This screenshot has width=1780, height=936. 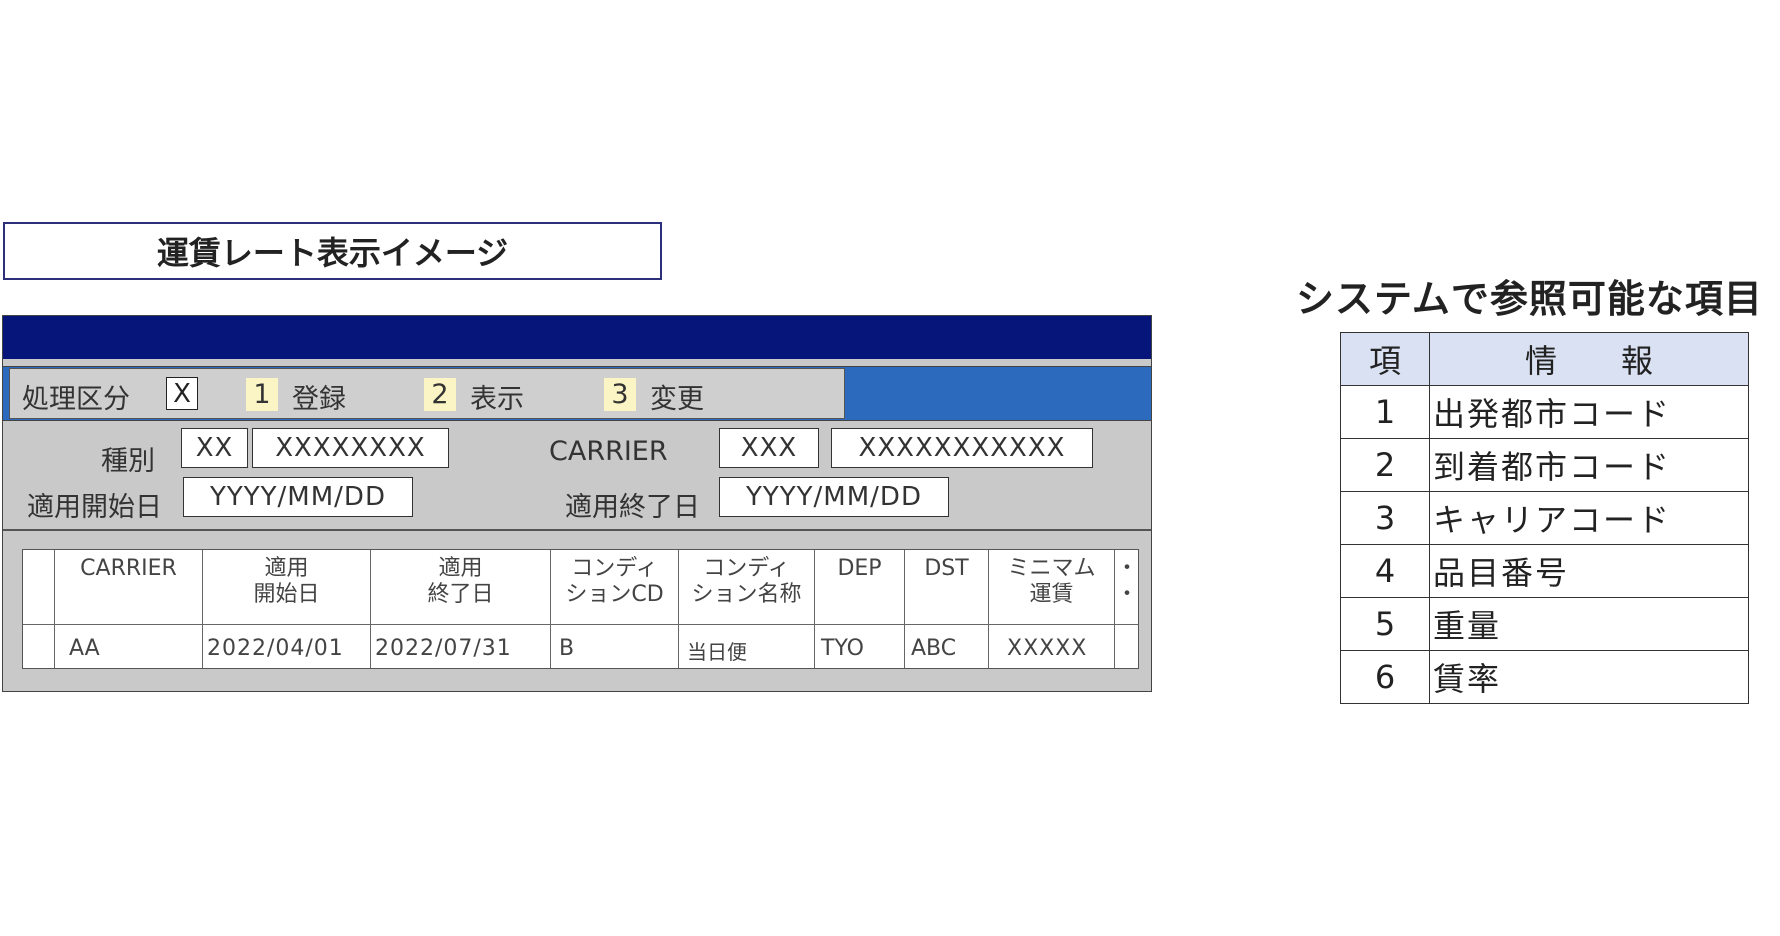 What do you see at coordinates (1589, 412) in the screenshot?
I see `item-info: 出発都市コード` at bounding box center [1589, 412].